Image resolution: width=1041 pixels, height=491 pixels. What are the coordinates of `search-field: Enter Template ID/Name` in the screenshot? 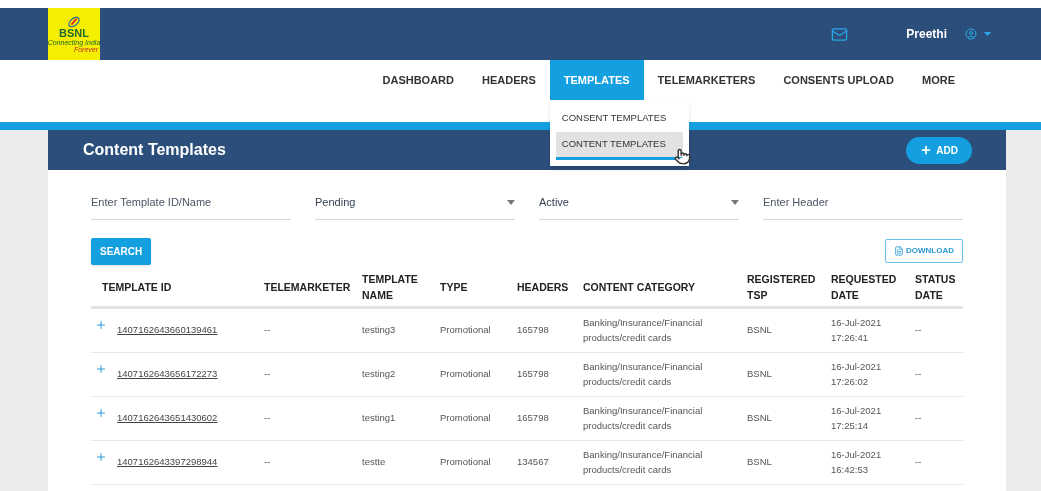 It's located at (191, 205).